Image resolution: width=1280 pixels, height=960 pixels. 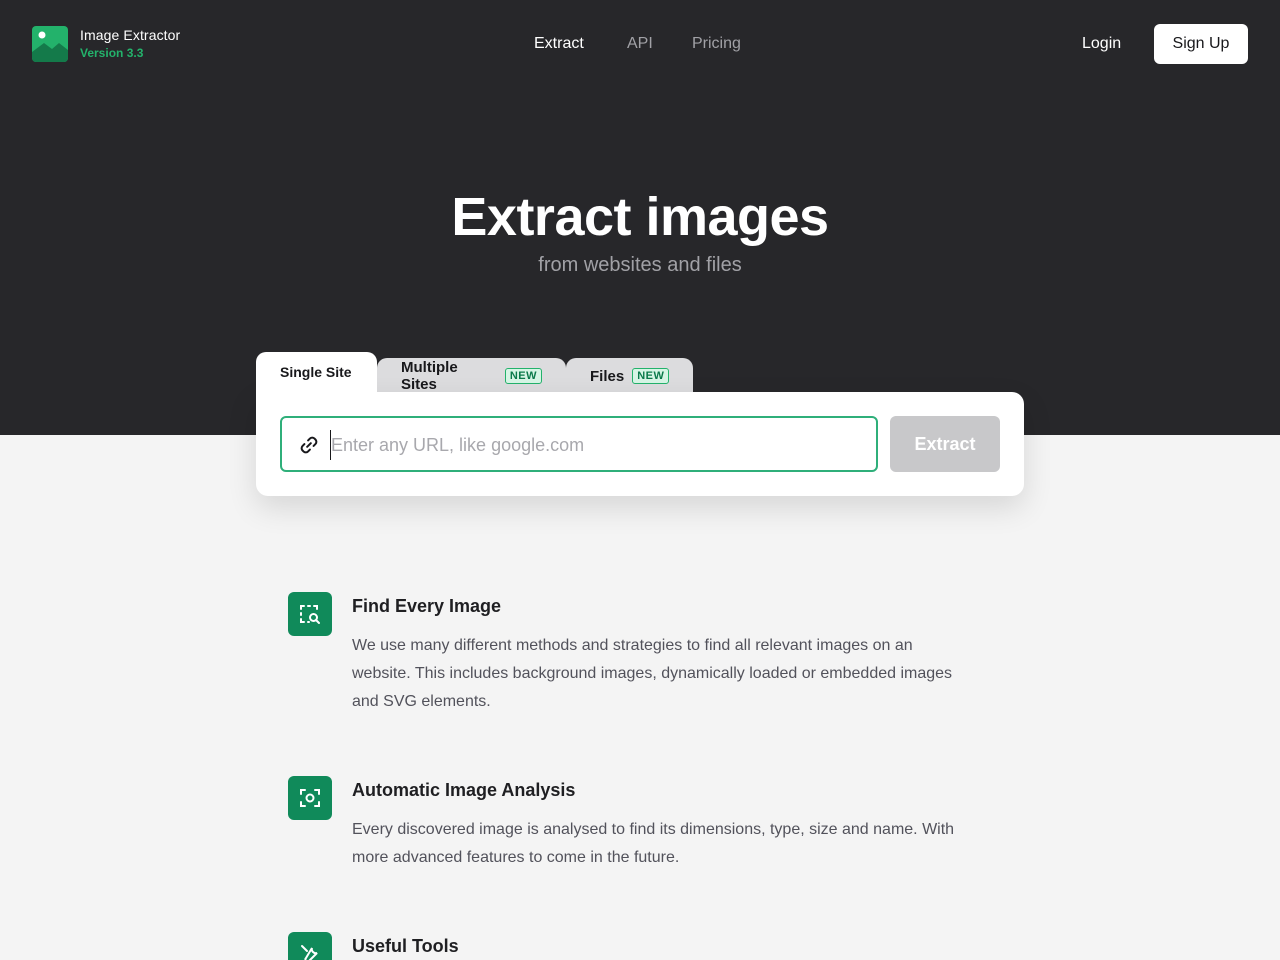 What do you see at coordinates (640, 265) in the screenshot?
I see `hero-subtitle: from websites and files` at bounding box center [640, 265].